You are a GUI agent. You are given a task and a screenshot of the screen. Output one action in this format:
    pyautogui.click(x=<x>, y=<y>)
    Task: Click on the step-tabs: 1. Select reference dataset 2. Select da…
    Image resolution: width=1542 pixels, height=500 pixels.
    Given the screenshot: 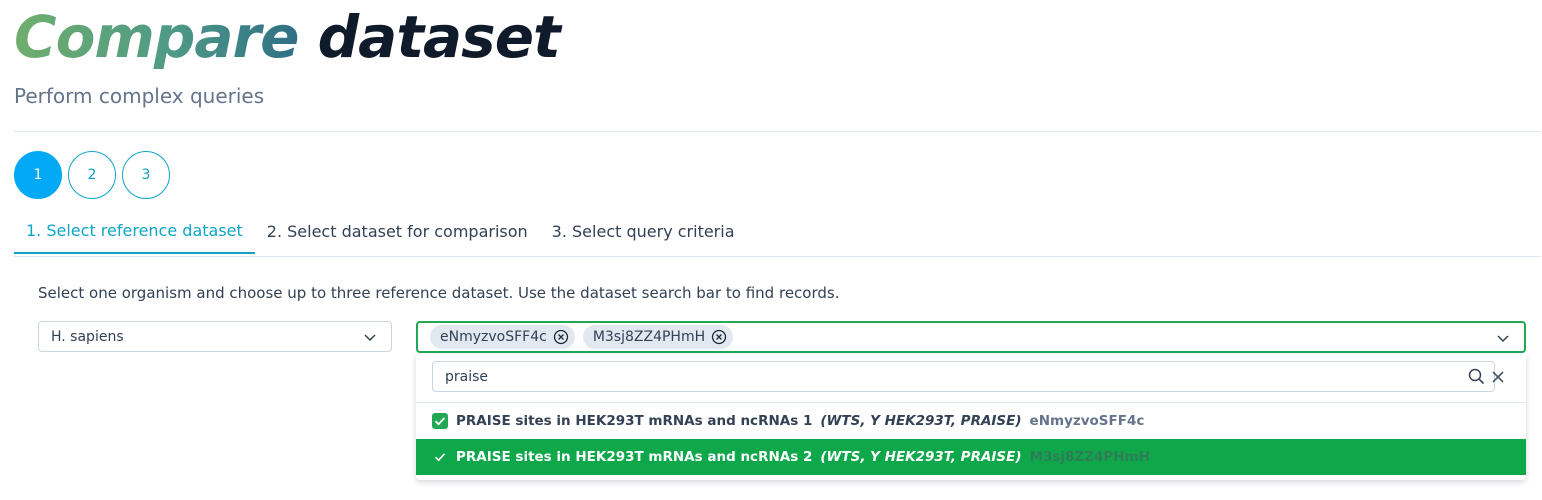 What is the action you would take?
    pyautogui.click(x=380, y=231)
    